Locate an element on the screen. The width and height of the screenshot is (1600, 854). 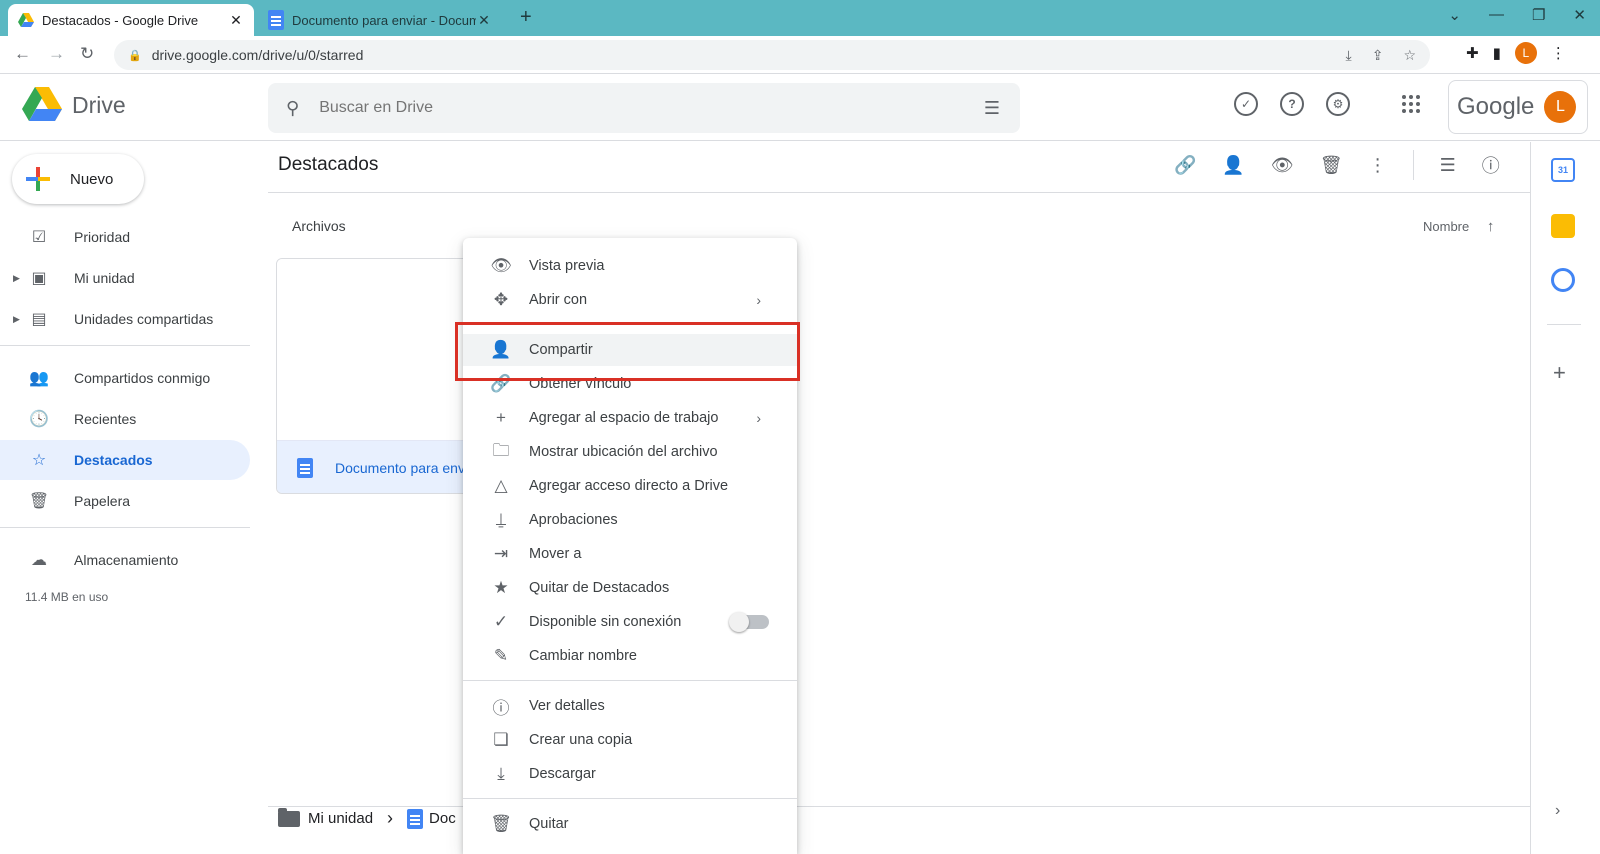
back-icon: ← is located at coordinates (22, 54).